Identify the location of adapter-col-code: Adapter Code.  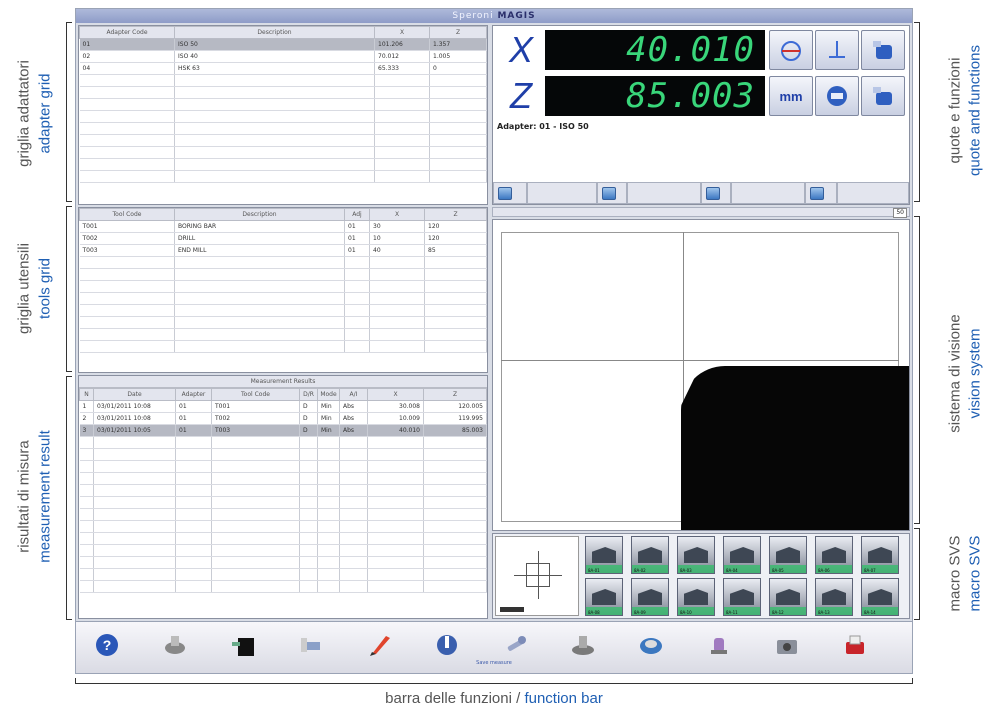
(127, 32).